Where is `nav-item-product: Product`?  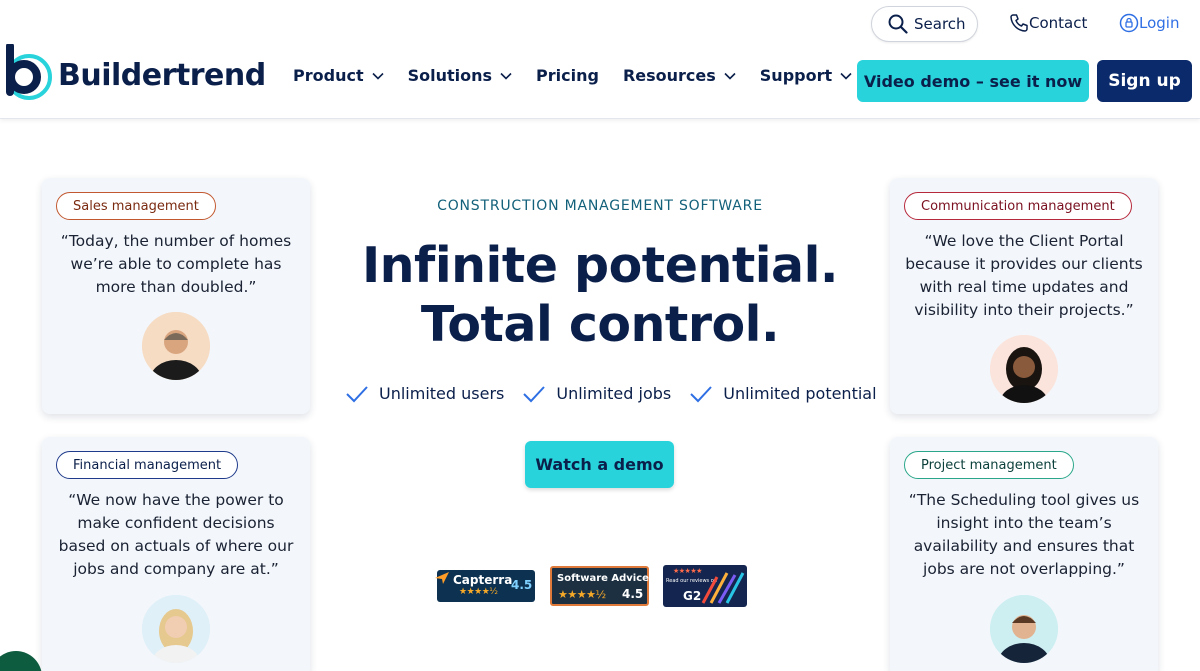
nav-item-product: Product is located at coordinates (338, 75).